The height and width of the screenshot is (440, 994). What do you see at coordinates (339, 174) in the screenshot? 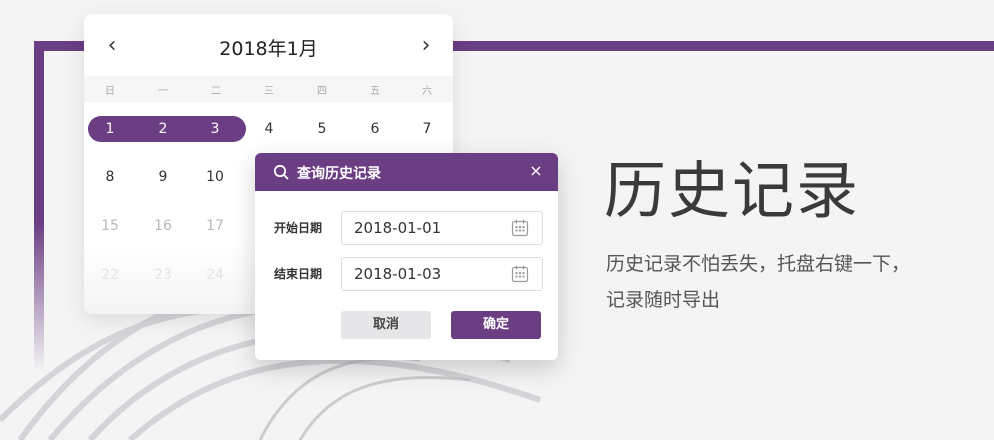
I see `dialog-title: 查询历史记录` at bounding box center [339, 174].